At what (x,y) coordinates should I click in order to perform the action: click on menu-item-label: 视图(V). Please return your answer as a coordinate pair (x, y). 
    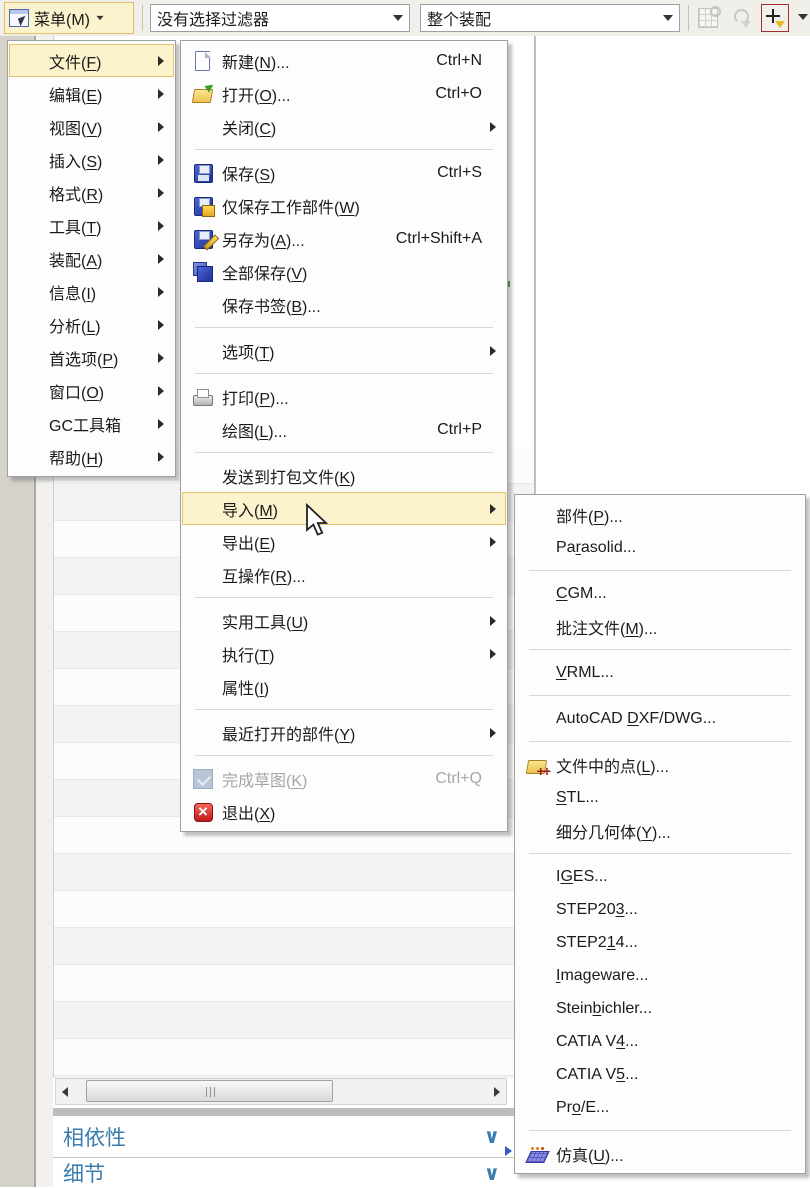
    Looking at the image, I should click on (76, 129).